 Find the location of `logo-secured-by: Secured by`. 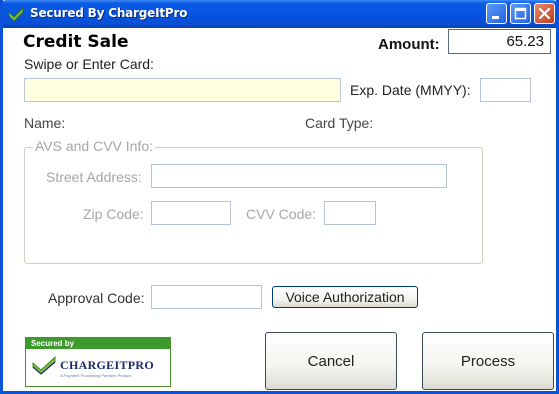

logo-secured-by: Secured by is located at coordinates (98, 343).